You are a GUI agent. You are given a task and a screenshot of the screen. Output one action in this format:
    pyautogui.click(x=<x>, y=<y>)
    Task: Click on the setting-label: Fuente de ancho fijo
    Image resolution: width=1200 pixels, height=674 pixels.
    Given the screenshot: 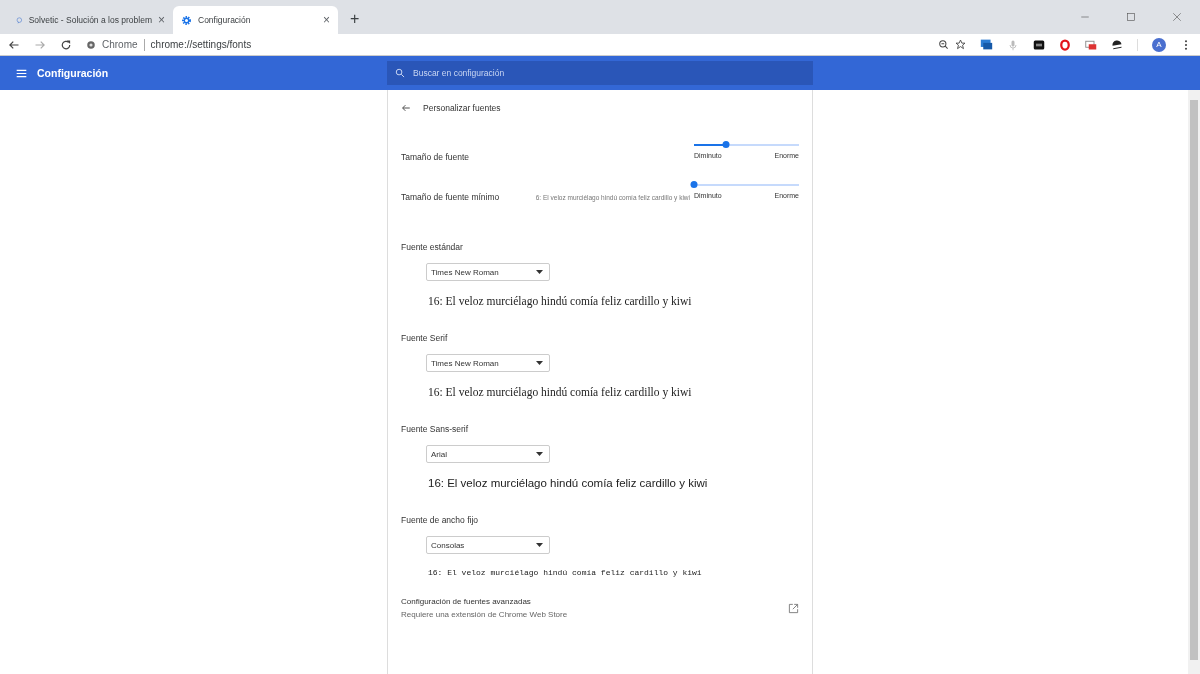 What is the action you would take?
    pyautogui.click(x=440, y=520)
    